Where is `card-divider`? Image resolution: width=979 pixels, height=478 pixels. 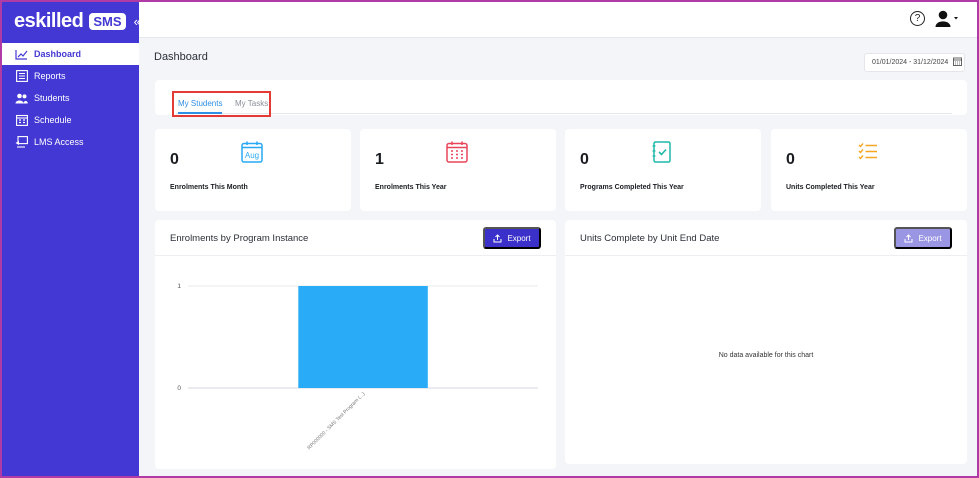
card-divider is located at coordinates (766, 255).